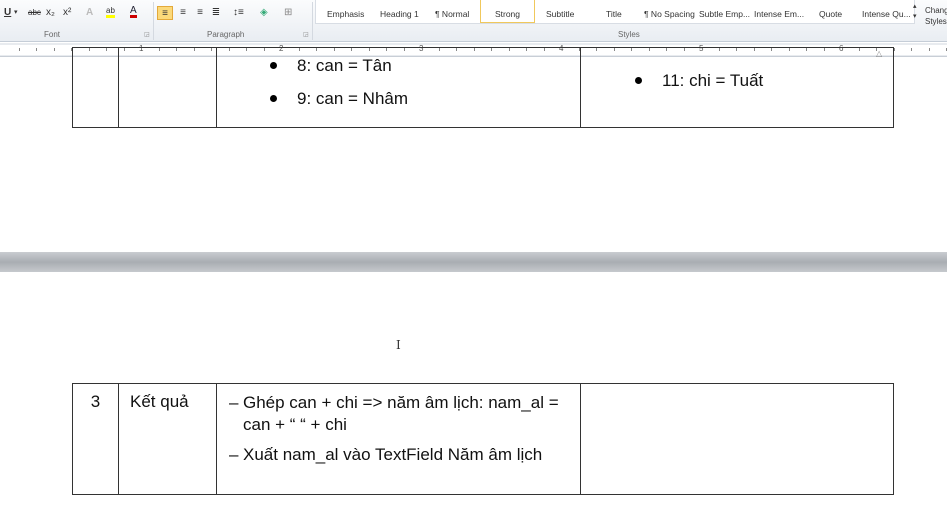 The width and height of the screenshot is (947, 517). I want to click on list-item: – Xuất nam_al vào TextField Năm âm lịch, so click(398, 451).